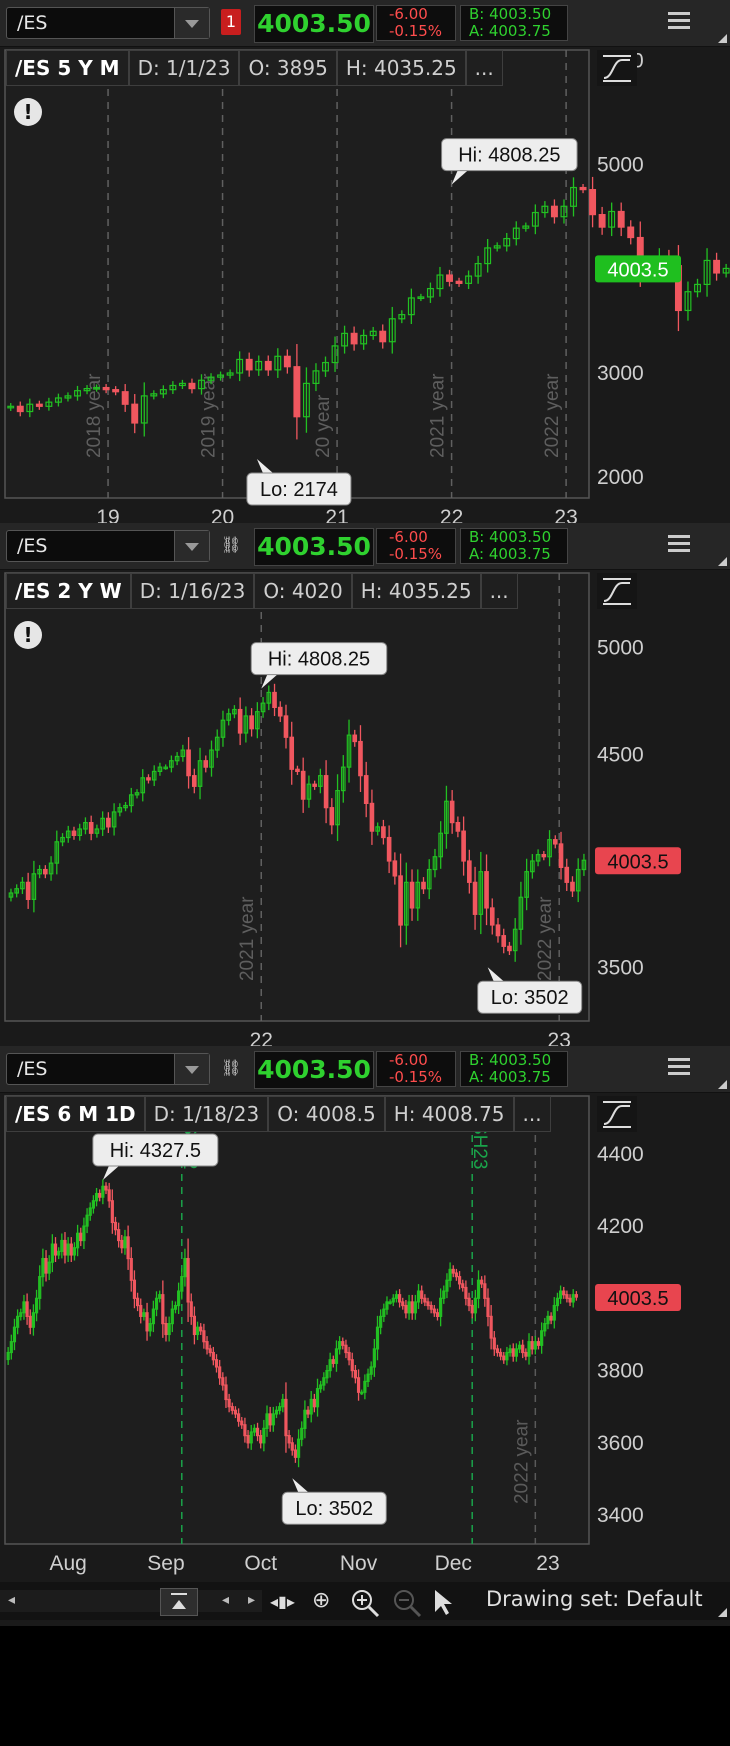  What do you see at coordinates (321, 1600) in the screenshot?
I see `crosshair-icon: ⊕` at bounding box center [321, 1600].